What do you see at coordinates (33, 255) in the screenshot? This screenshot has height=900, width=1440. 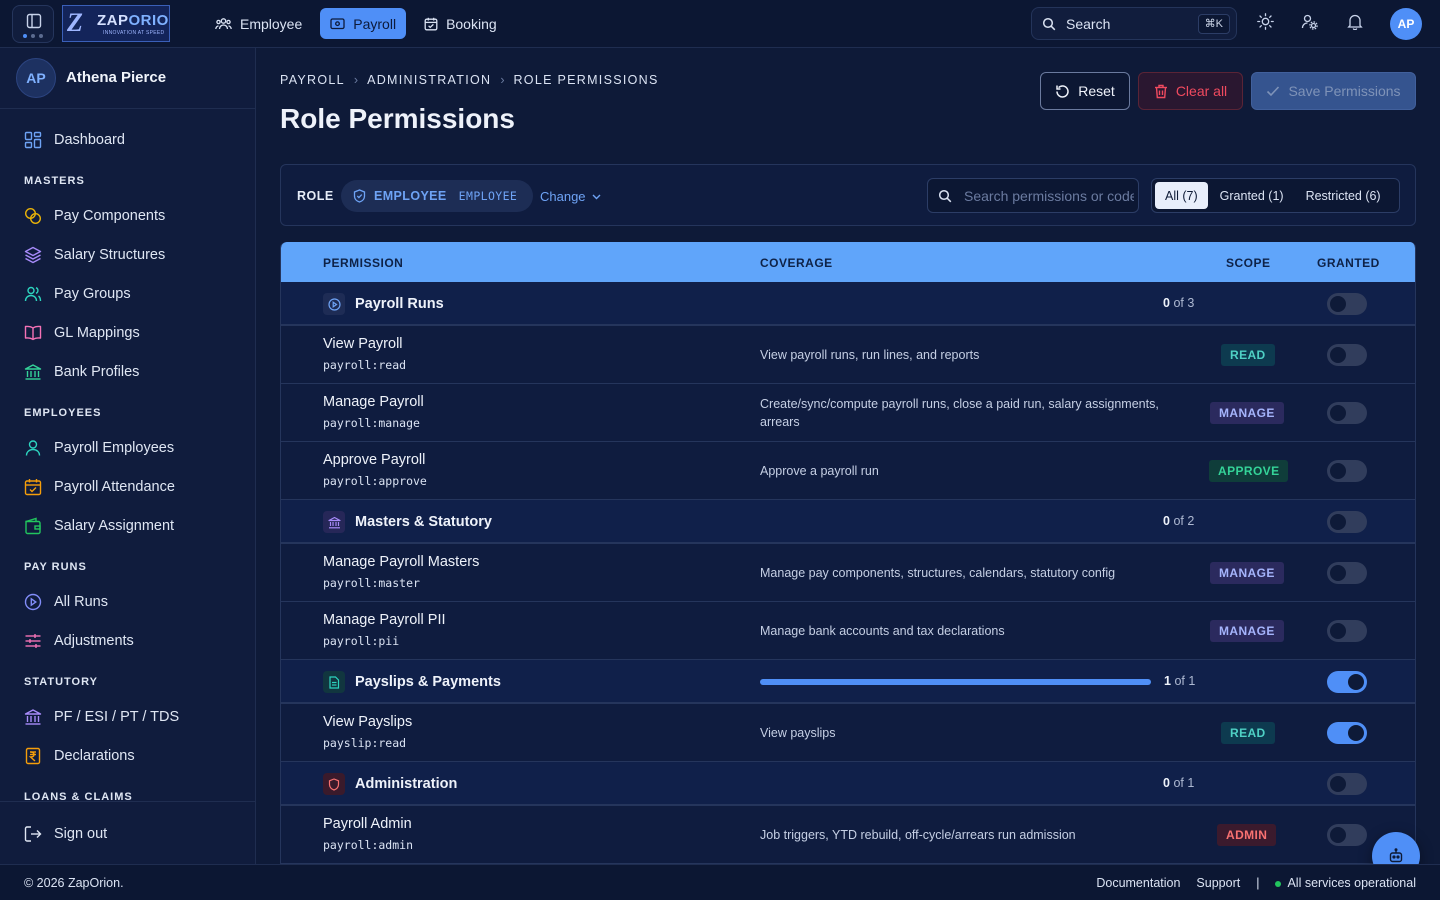 I see `layers-icon` at bounding box center [33, 255].